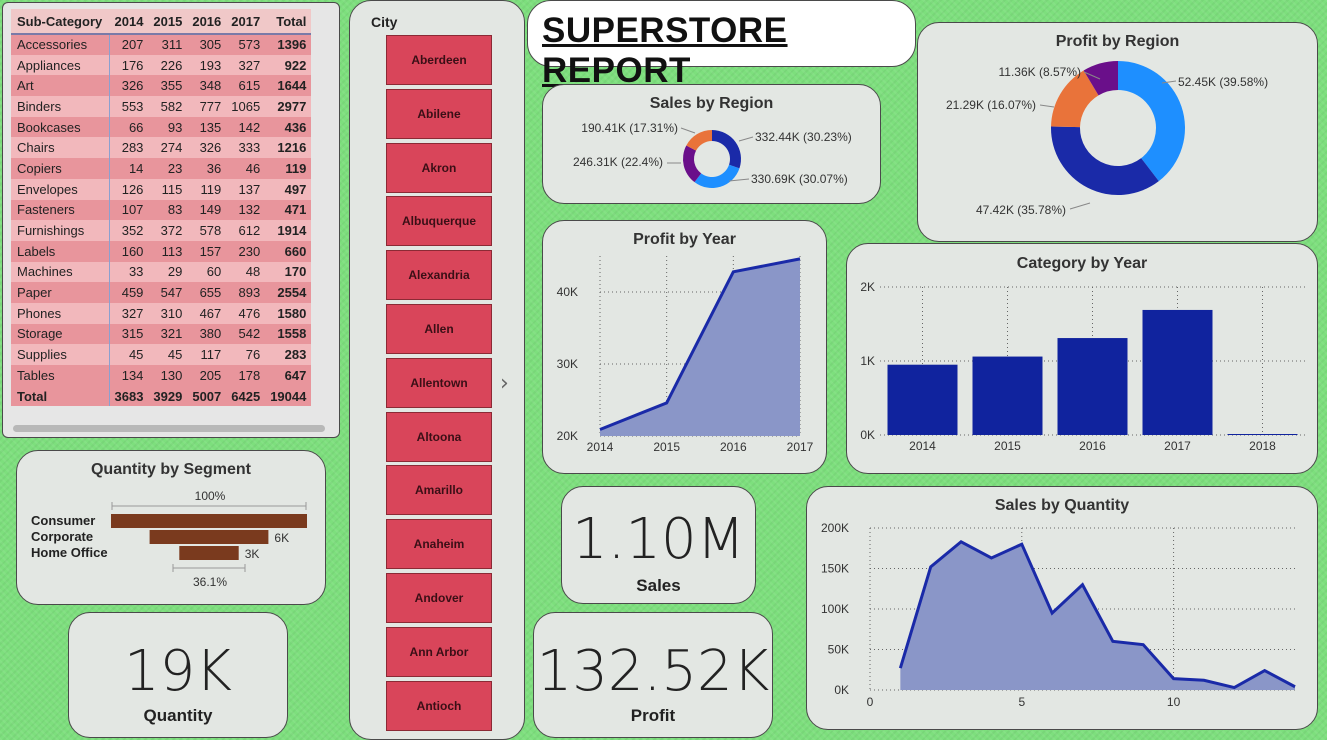 This screenshot has width=1327, height=740. What do you see at coordinates (60, 86) in the screenshot?
I see `row-label: Art` at bounding box center [60, 86].